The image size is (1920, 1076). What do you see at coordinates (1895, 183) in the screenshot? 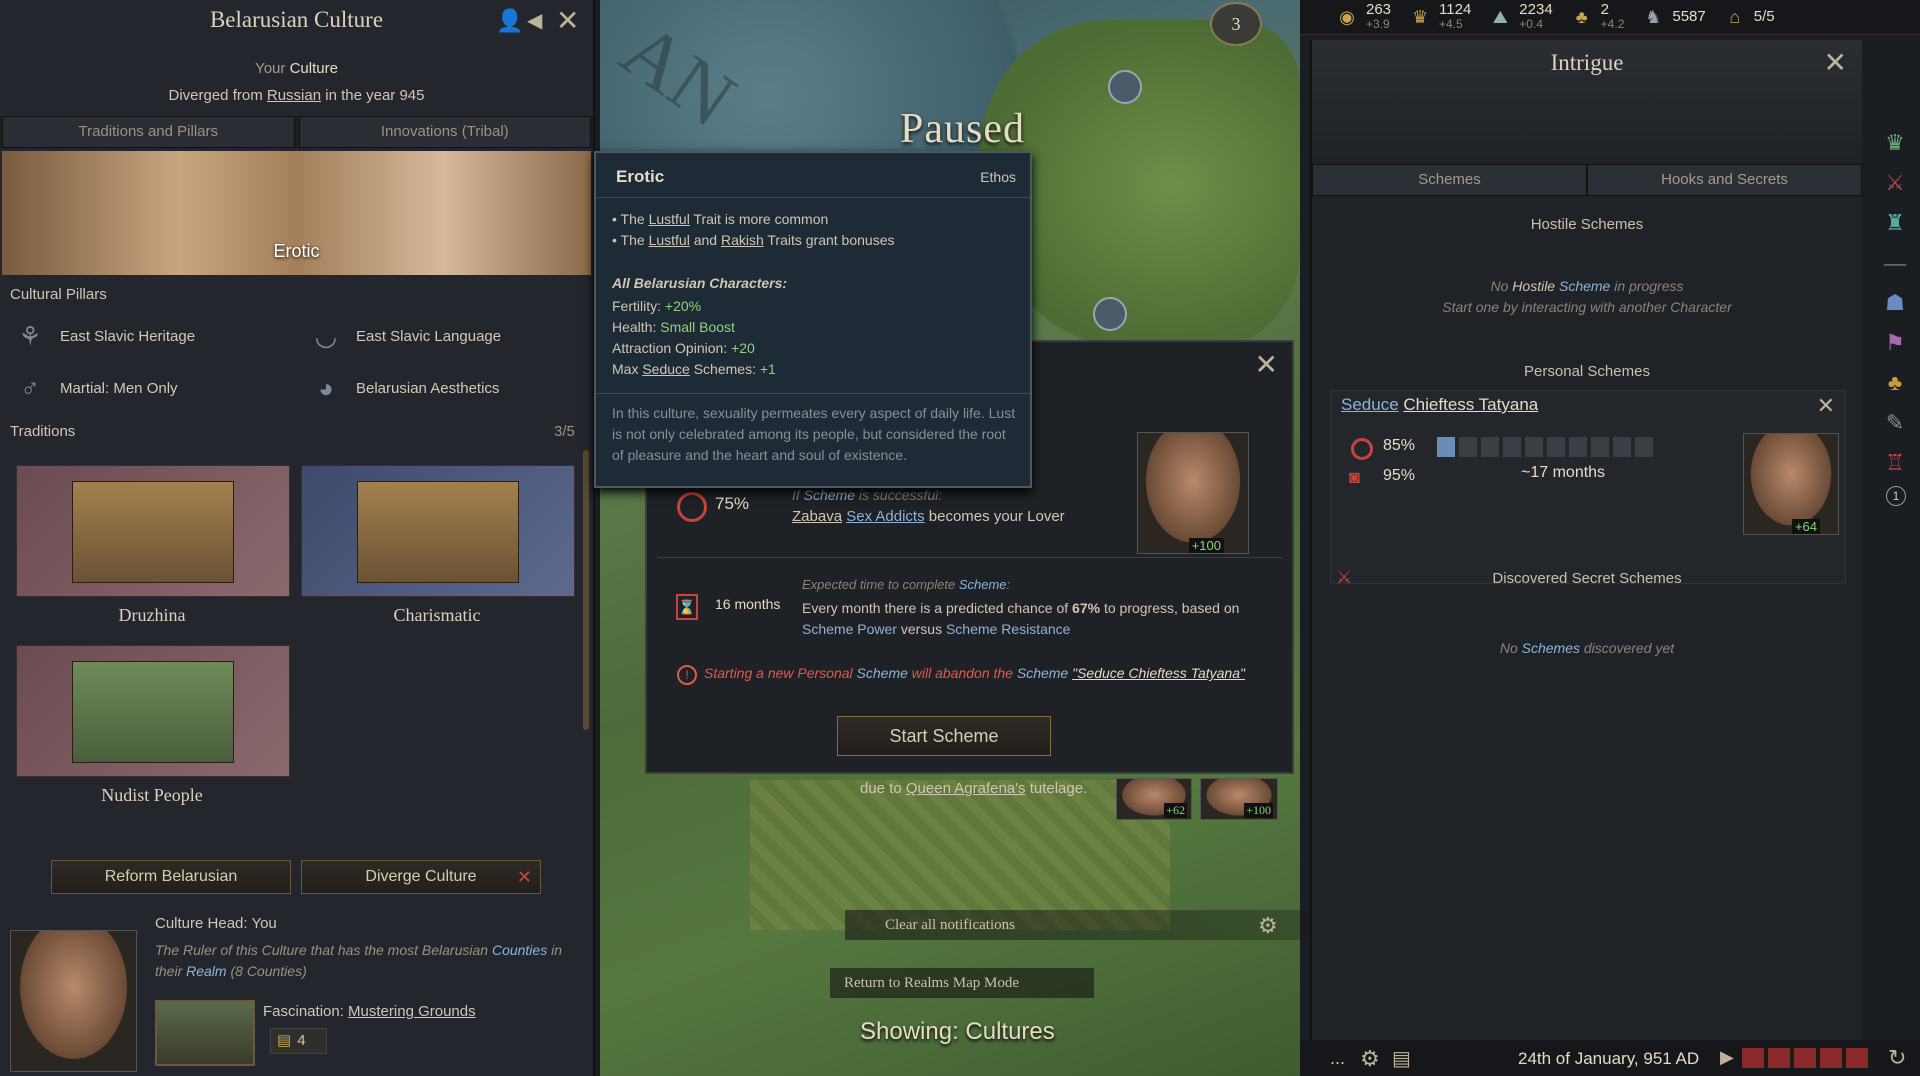
I see `military-icon: ⚔` at bounding box center [1895, 183].